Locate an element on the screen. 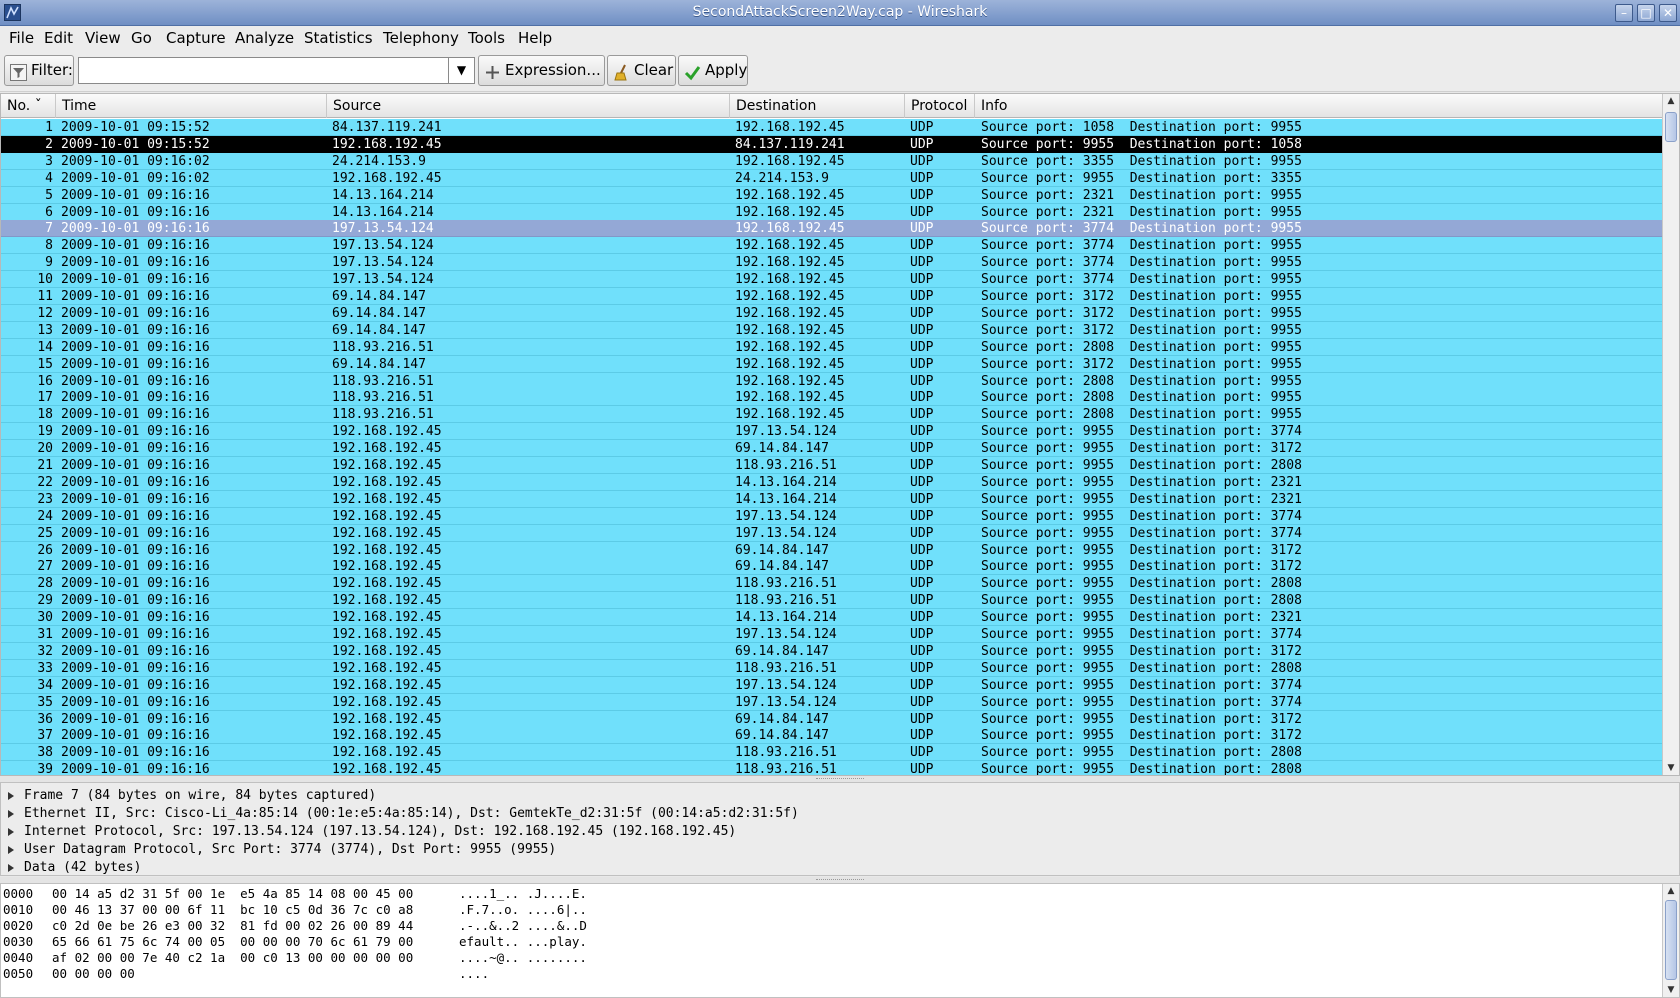 This screenshot has height=998, width=1680. plus-icon is located at coordinates (492, 70).